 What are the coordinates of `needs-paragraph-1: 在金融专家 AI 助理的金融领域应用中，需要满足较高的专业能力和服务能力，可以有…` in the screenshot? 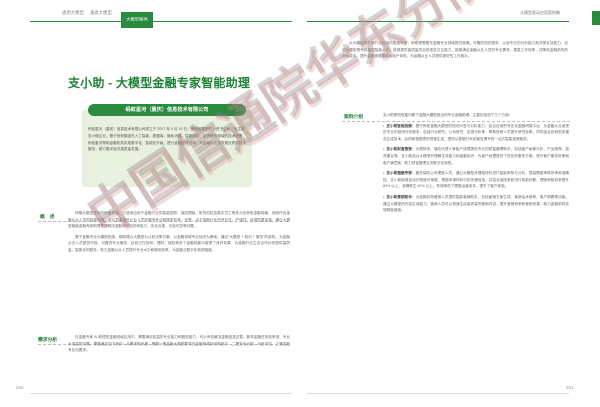 It's located at (179, 344).